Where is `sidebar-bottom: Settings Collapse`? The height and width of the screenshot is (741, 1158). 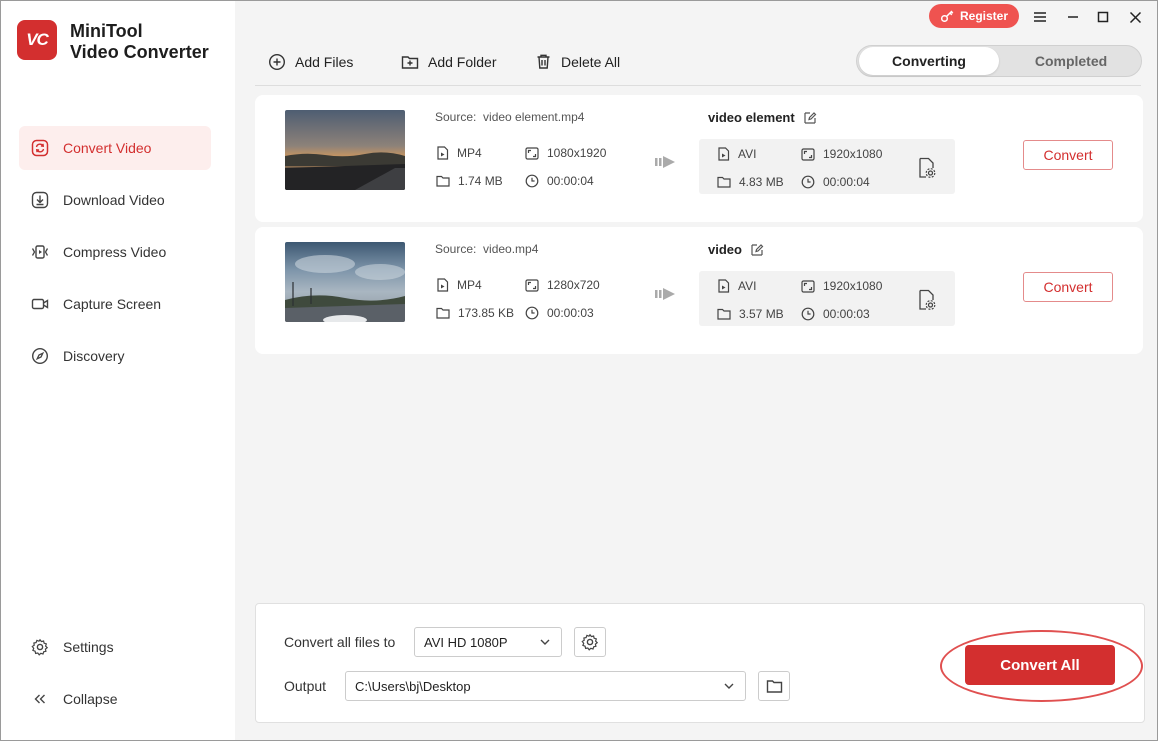 sidebar-bottom: Settings Collapse is located at coordinates (115, 677).